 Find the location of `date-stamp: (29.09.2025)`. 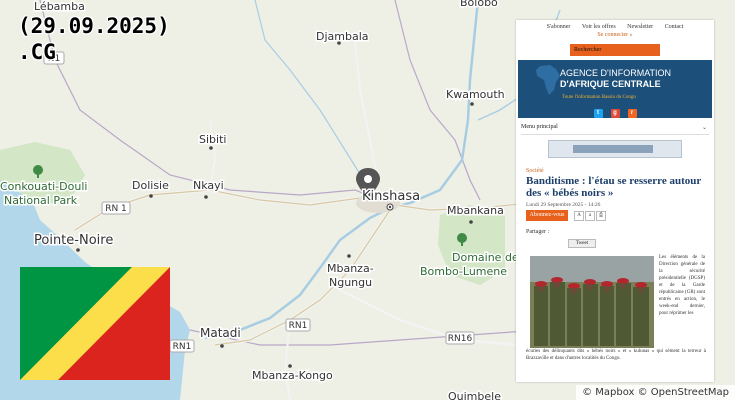

date-stamp: (29.09.2025) is located at coordinates (94, 26).